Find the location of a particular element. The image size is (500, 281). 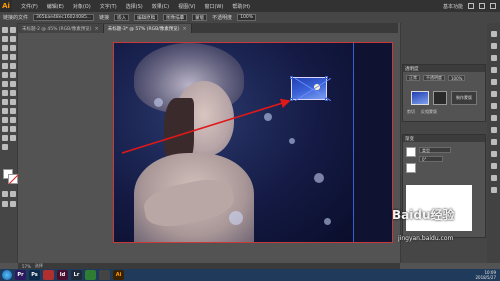

graph-tool-icon is located at coordinates (5, 129).